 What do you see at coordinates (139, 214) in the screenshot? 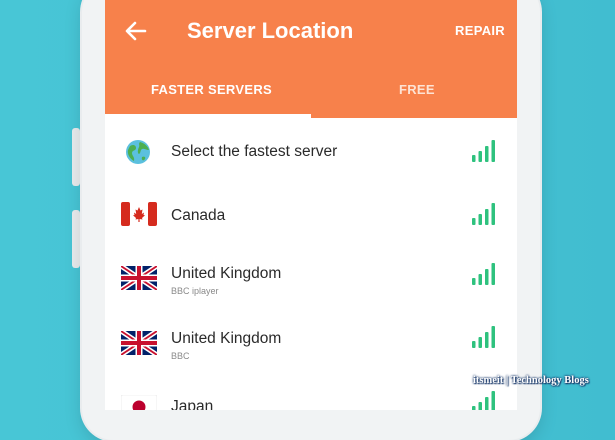
I see `canada-flag-icon` at bounding box center [139, 214].